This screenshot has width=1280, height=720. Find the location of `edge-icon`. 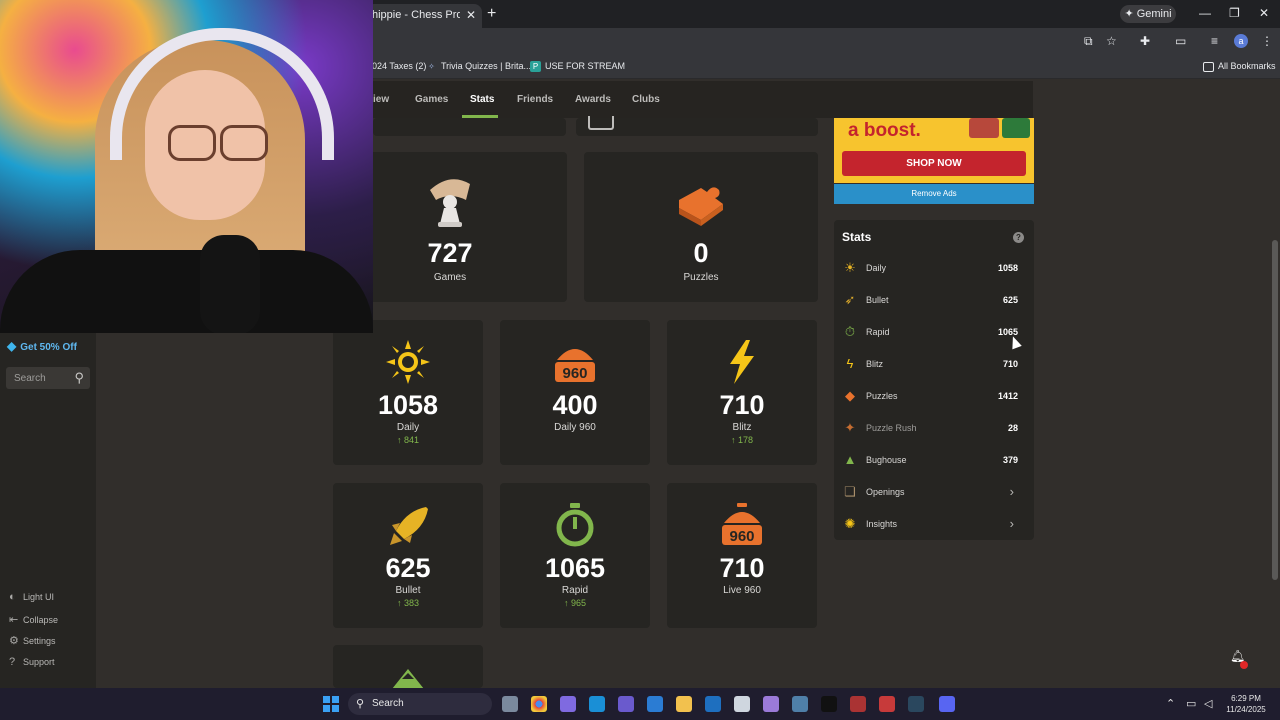

edge-icon is located at coordinates (597, 704).